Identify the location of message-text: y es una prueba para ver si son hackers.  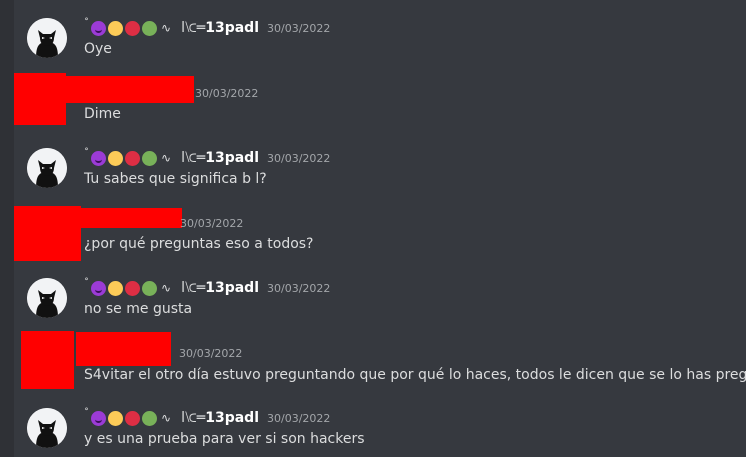
(224, 439).